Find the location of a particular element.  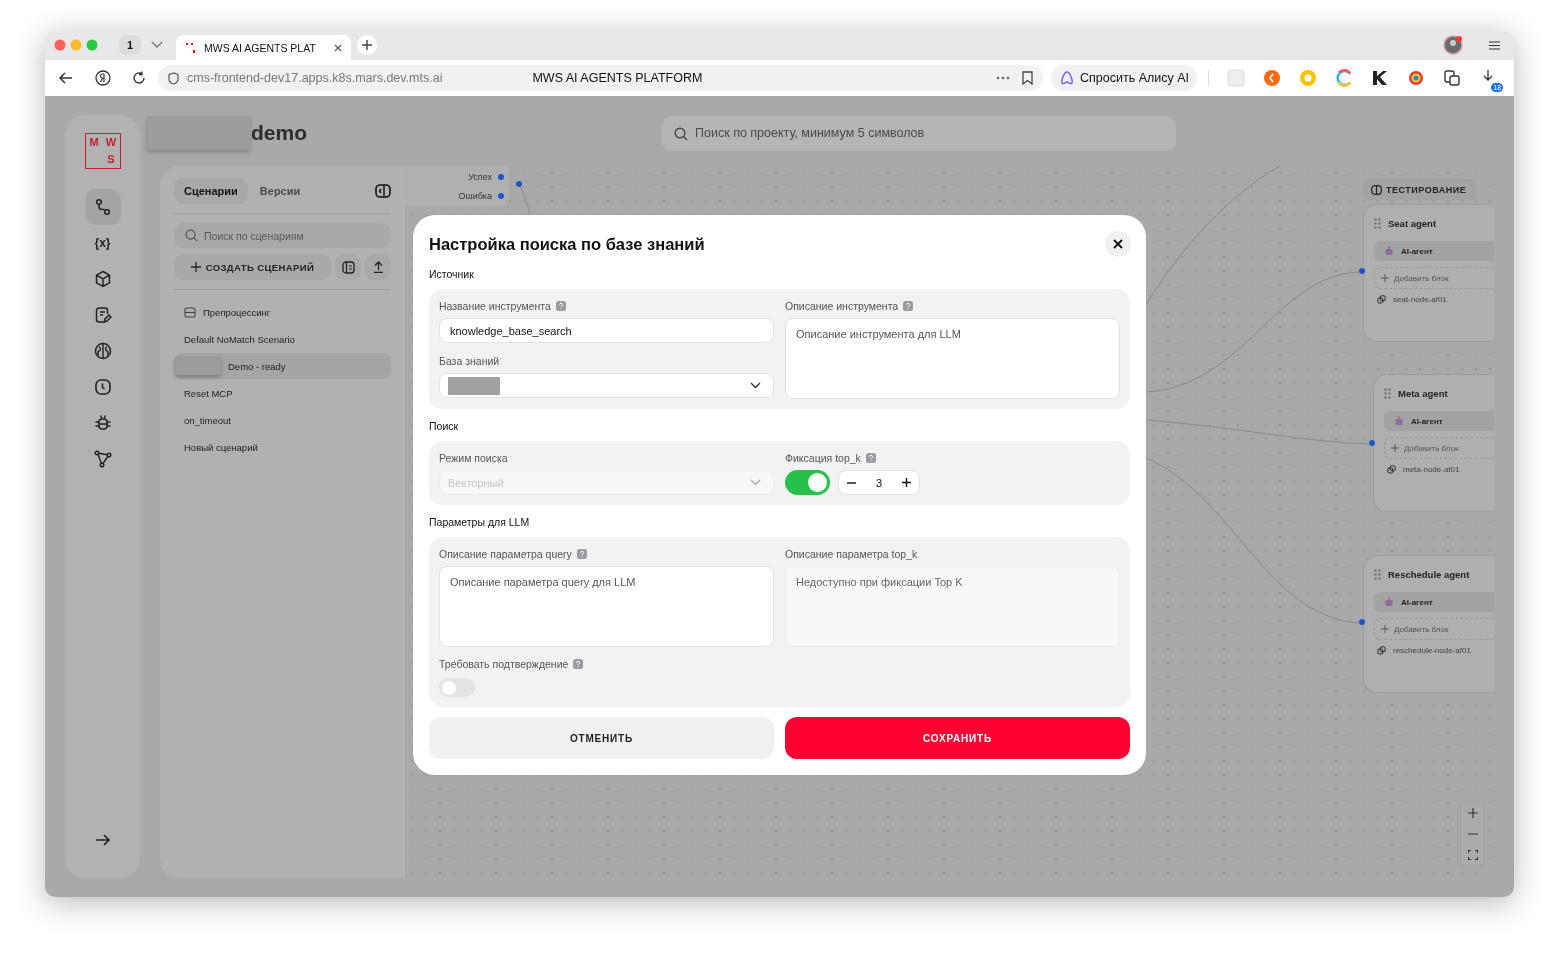

graph-icon is located at coordinates (102, 459).